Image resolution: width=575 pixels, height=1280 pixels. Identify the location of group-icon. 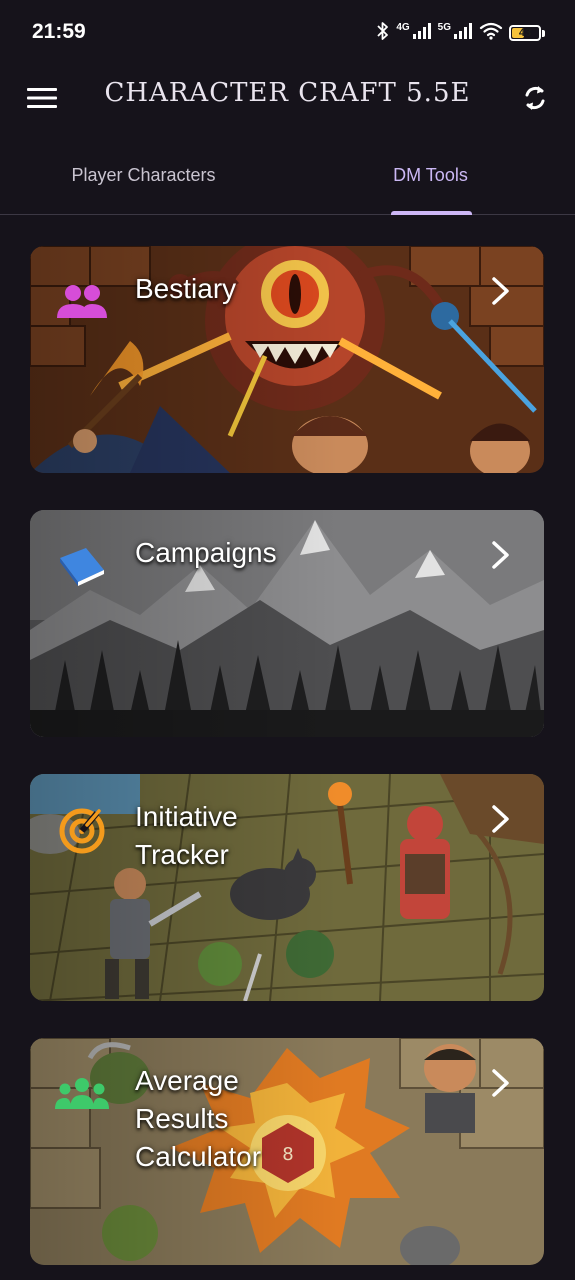
(82, 302).